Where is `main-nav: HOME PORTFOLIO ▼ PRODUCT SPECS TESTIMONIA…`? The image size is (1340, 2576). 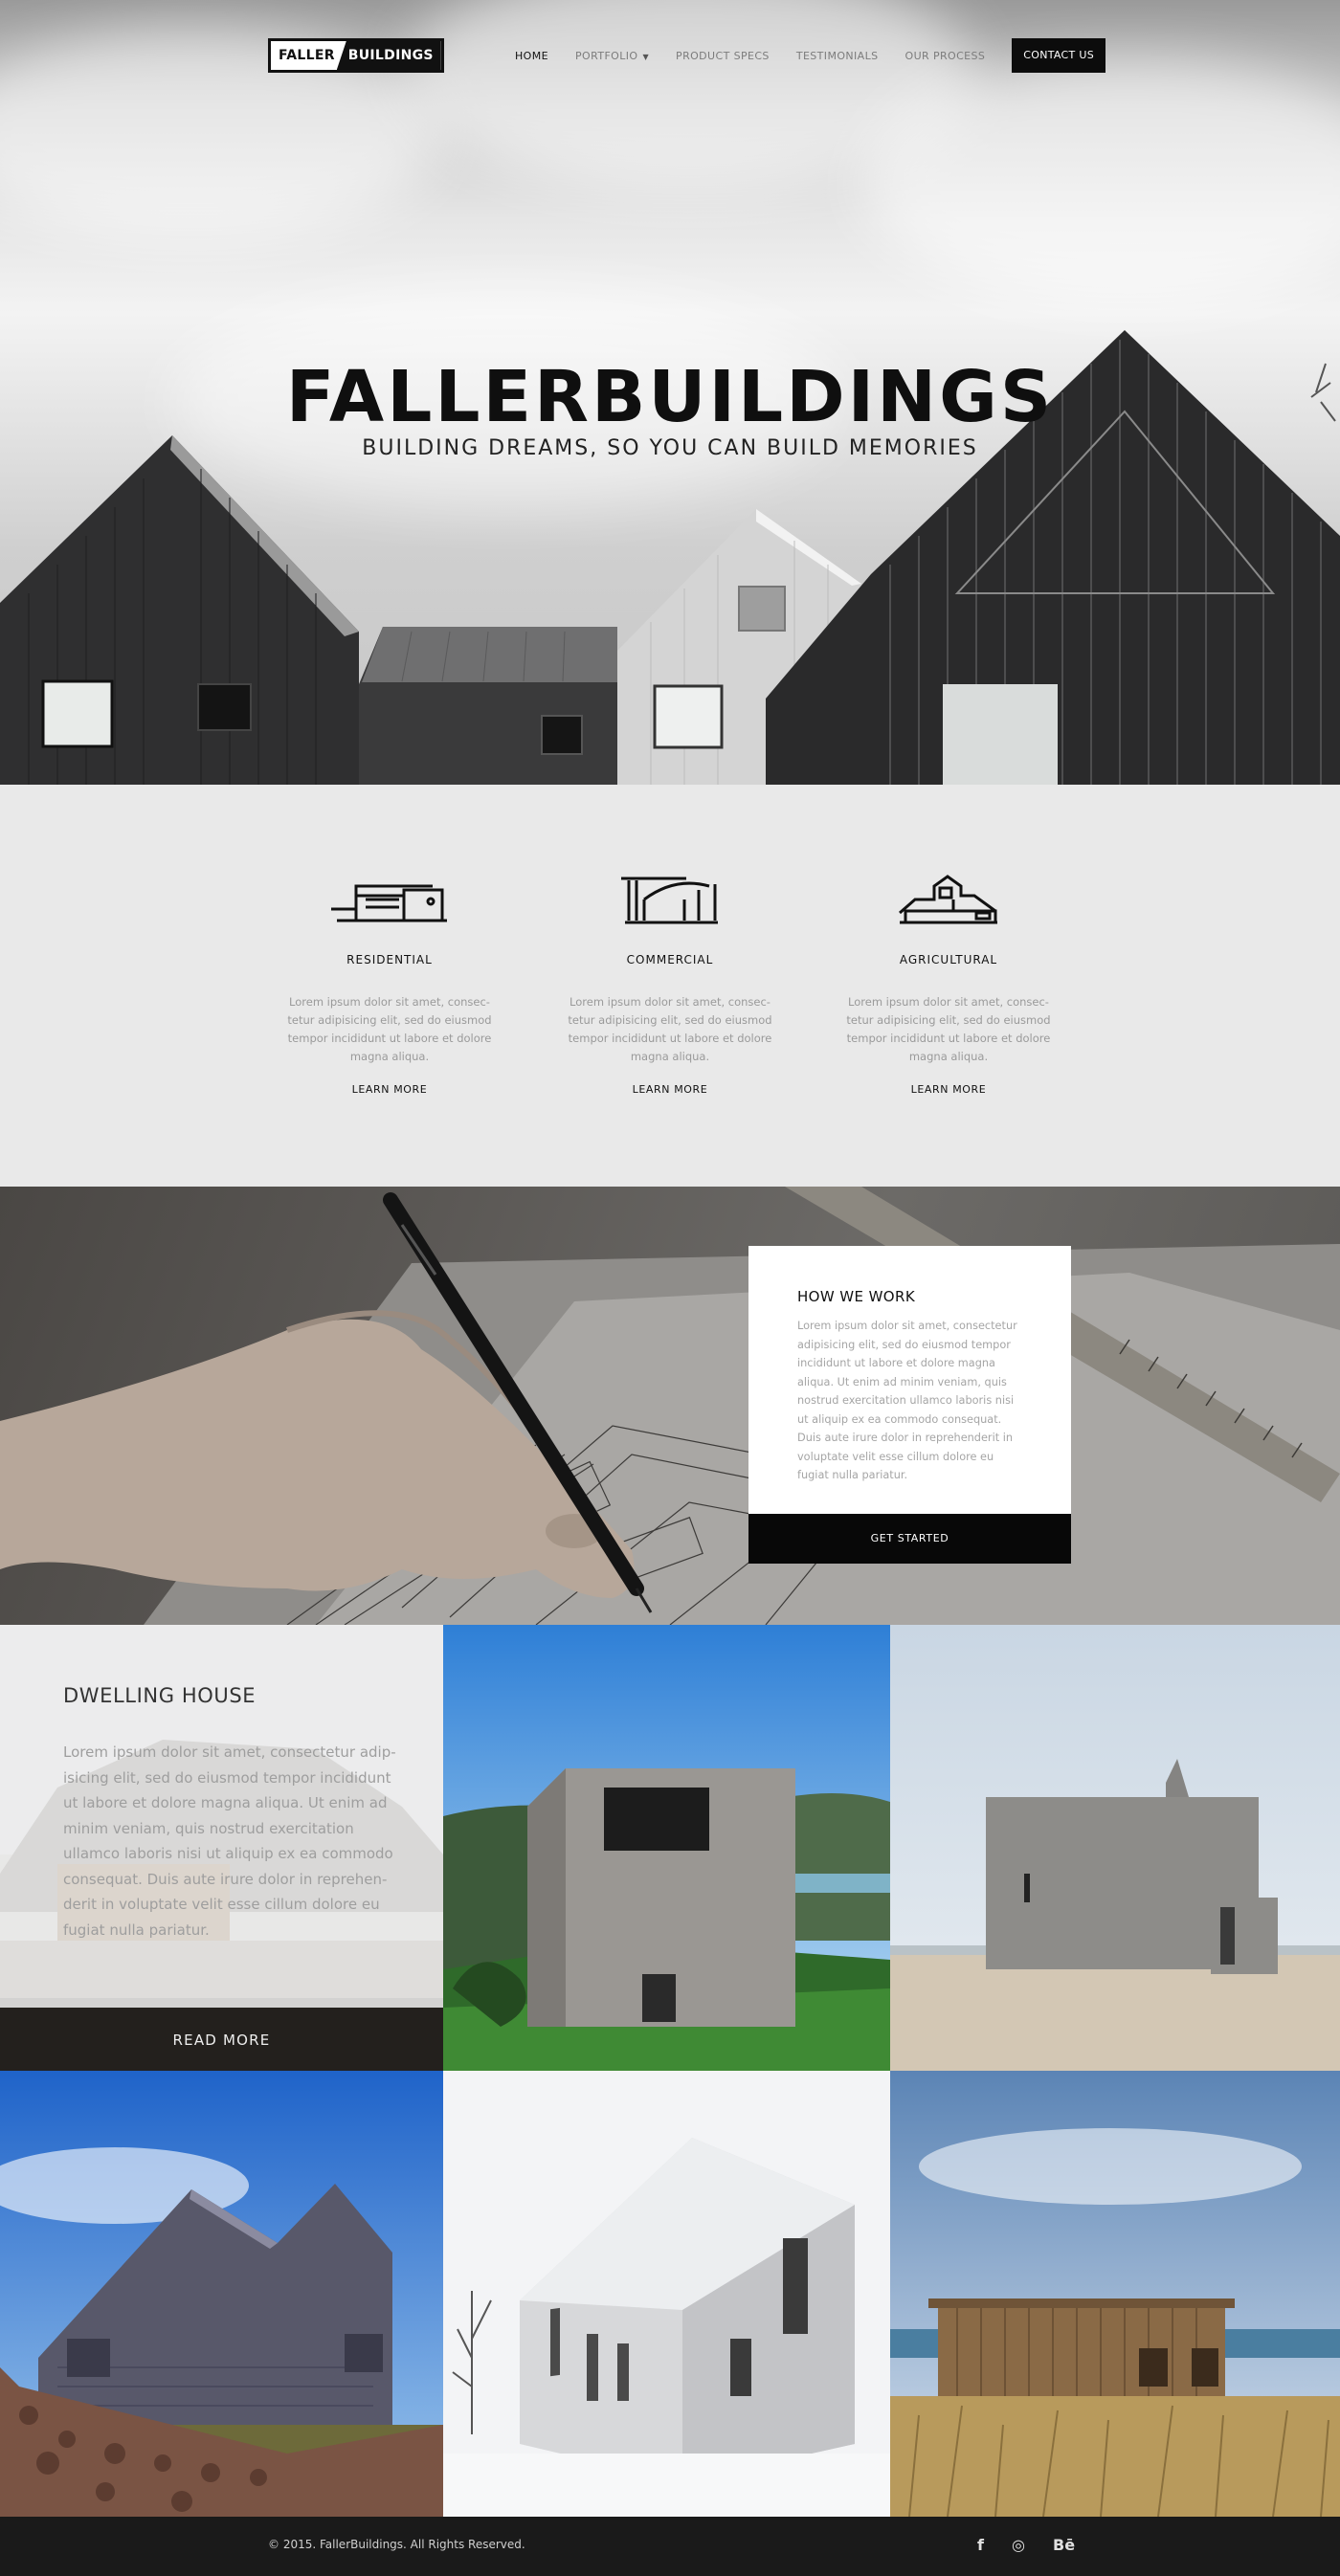 main-nav: HOME PORTFOLIO ▼ PRODUCT SPECS TESTIMONIA… is located at coordinates (797, 55).